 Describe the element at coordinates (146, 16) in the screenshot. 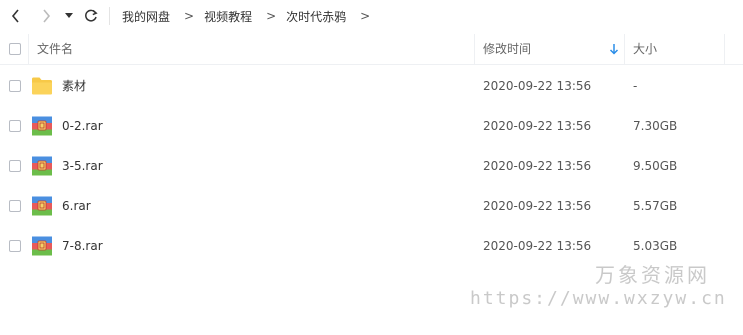

I see `breadcrumb-item-root: 我的网盘` at that location.